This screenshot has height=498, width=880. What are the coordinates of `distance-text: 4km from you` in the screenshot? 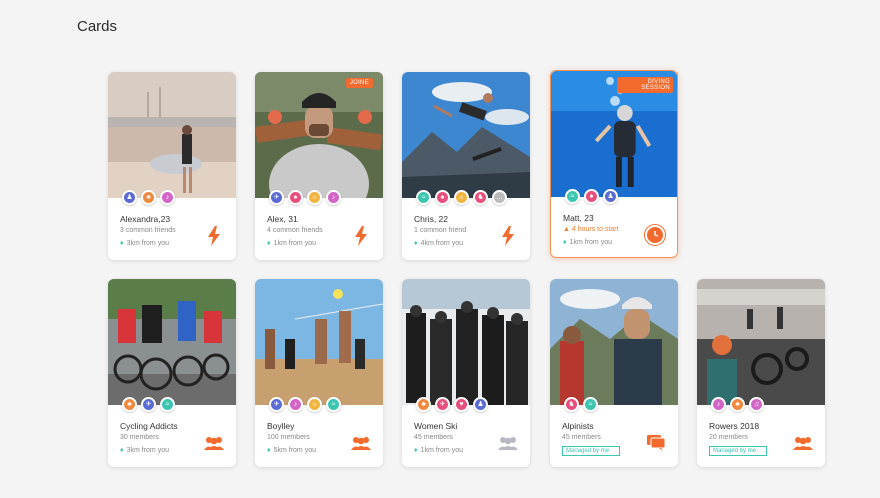 It's located at (441, 243).